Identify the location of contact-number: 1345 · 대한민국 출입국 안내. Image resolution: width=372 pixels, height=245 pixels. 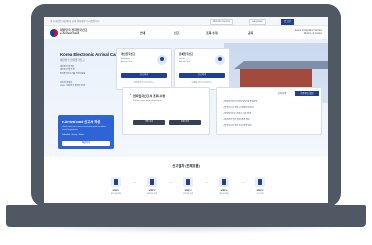
(72, 86).